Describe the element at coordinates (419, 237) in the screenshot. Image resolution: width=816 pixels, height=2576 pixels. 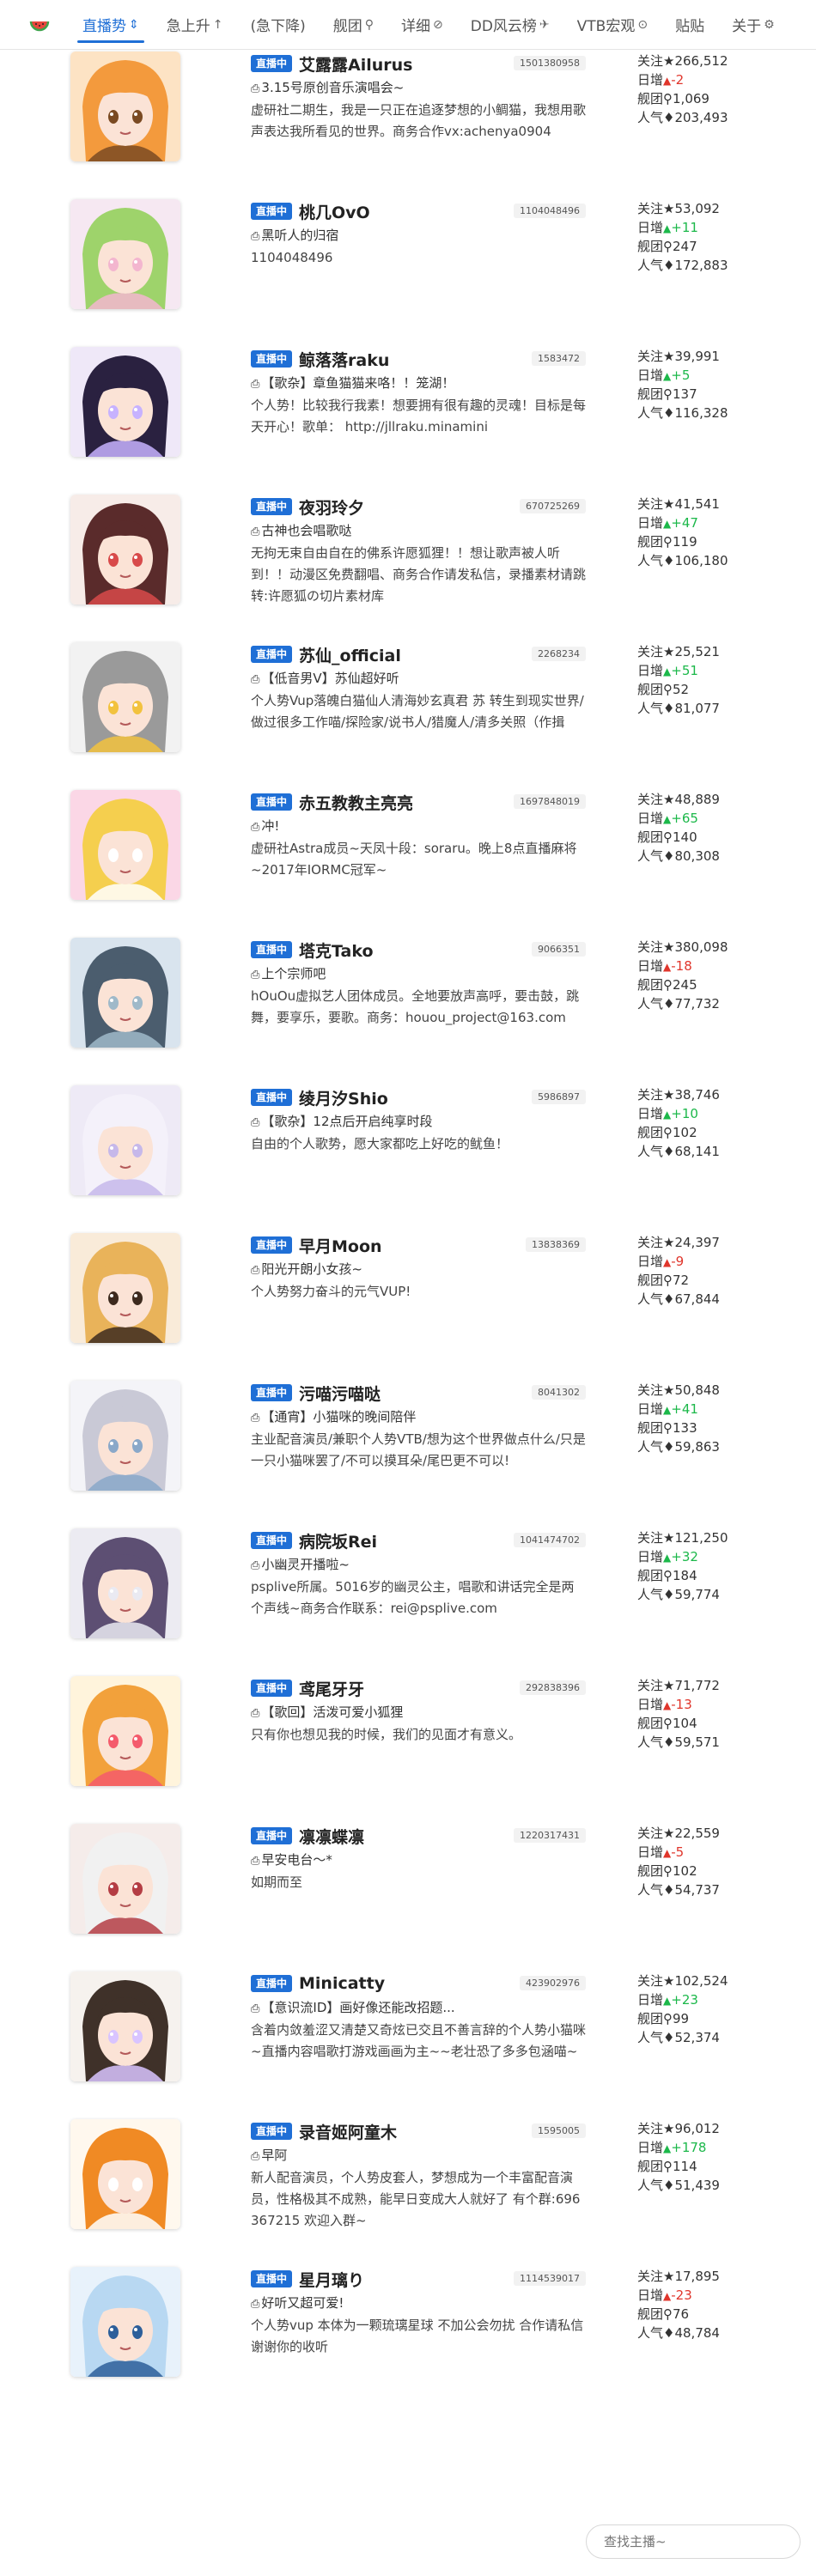
I see `live-title: ⎙ 黑听人的归宿` at that location.